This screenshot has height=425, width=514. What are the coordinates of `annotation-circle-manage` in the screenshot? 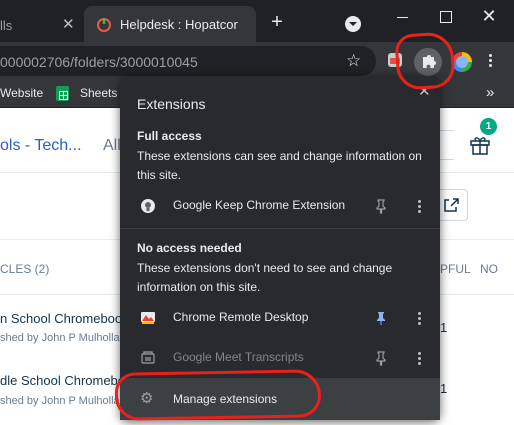 It's located at (218, 395).